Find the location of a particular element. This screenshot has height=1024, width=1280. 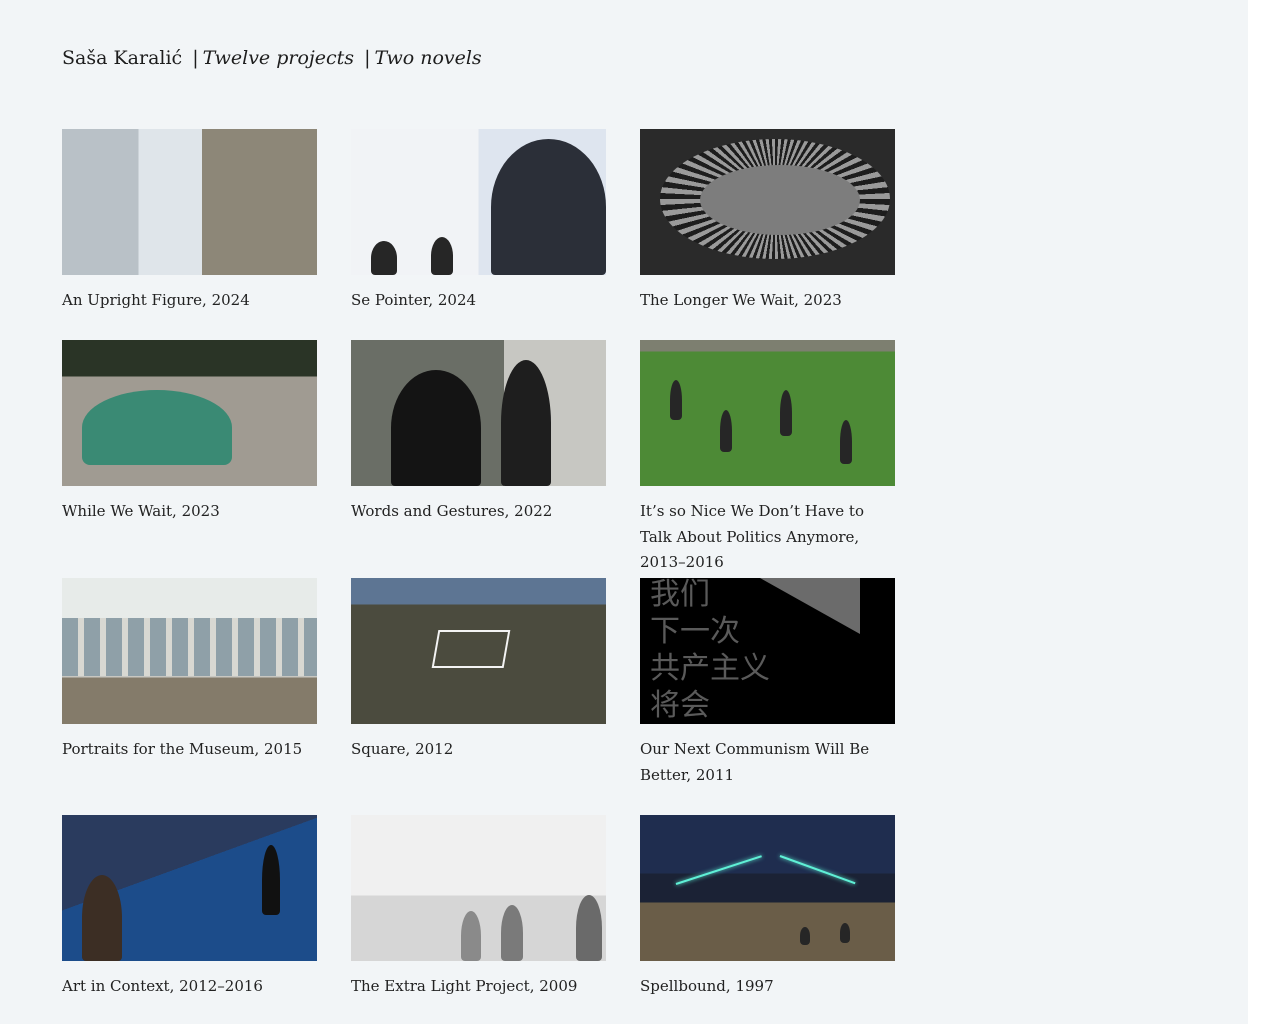

link-twelve-projects: Twelve projects is located at coordinates (278, 58).